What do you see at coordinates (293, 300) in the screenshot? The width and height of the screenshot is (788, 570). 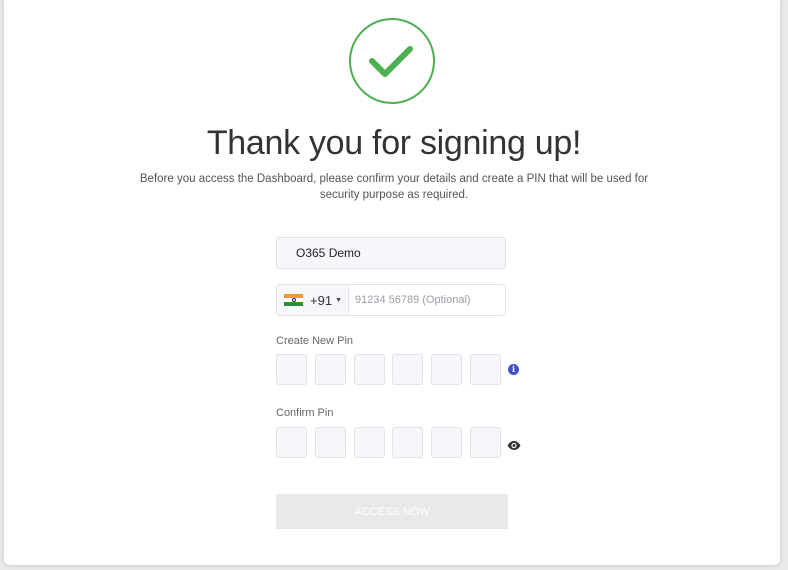 I see `india-flag-icon` at bounding box center [293, 300].